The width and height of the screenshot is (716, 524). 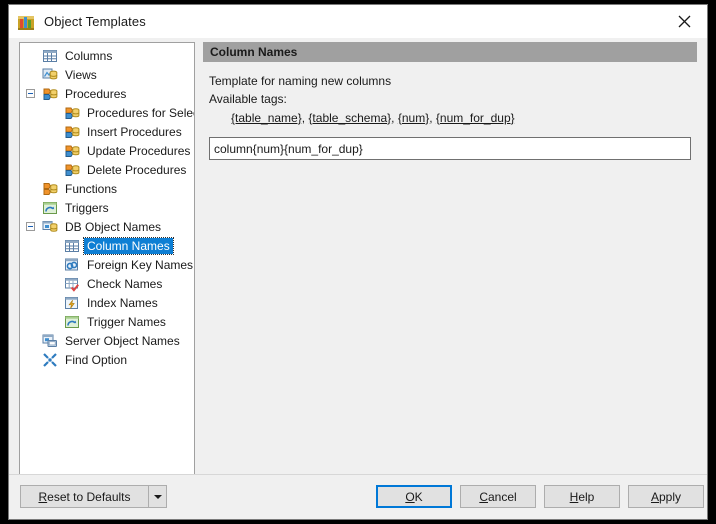 I want to click on tree-item-procedures-for-select: Procedures for Select, so click(x=107, y=112).